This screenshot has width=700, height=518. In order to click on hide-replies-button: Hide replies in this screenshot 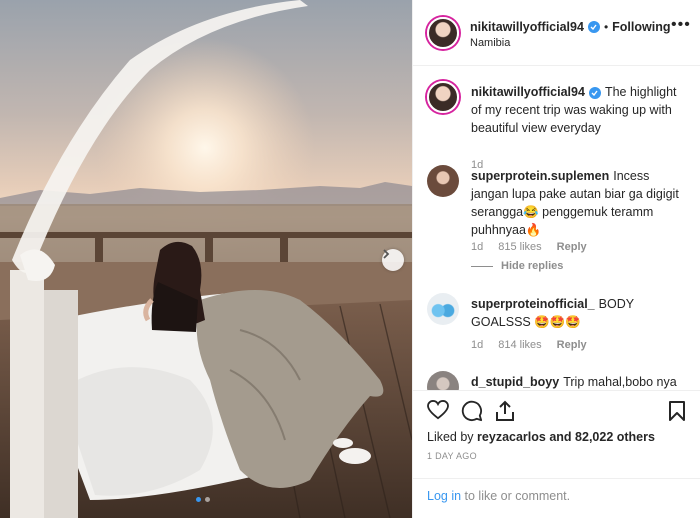, I will do `click(517, 266)`.